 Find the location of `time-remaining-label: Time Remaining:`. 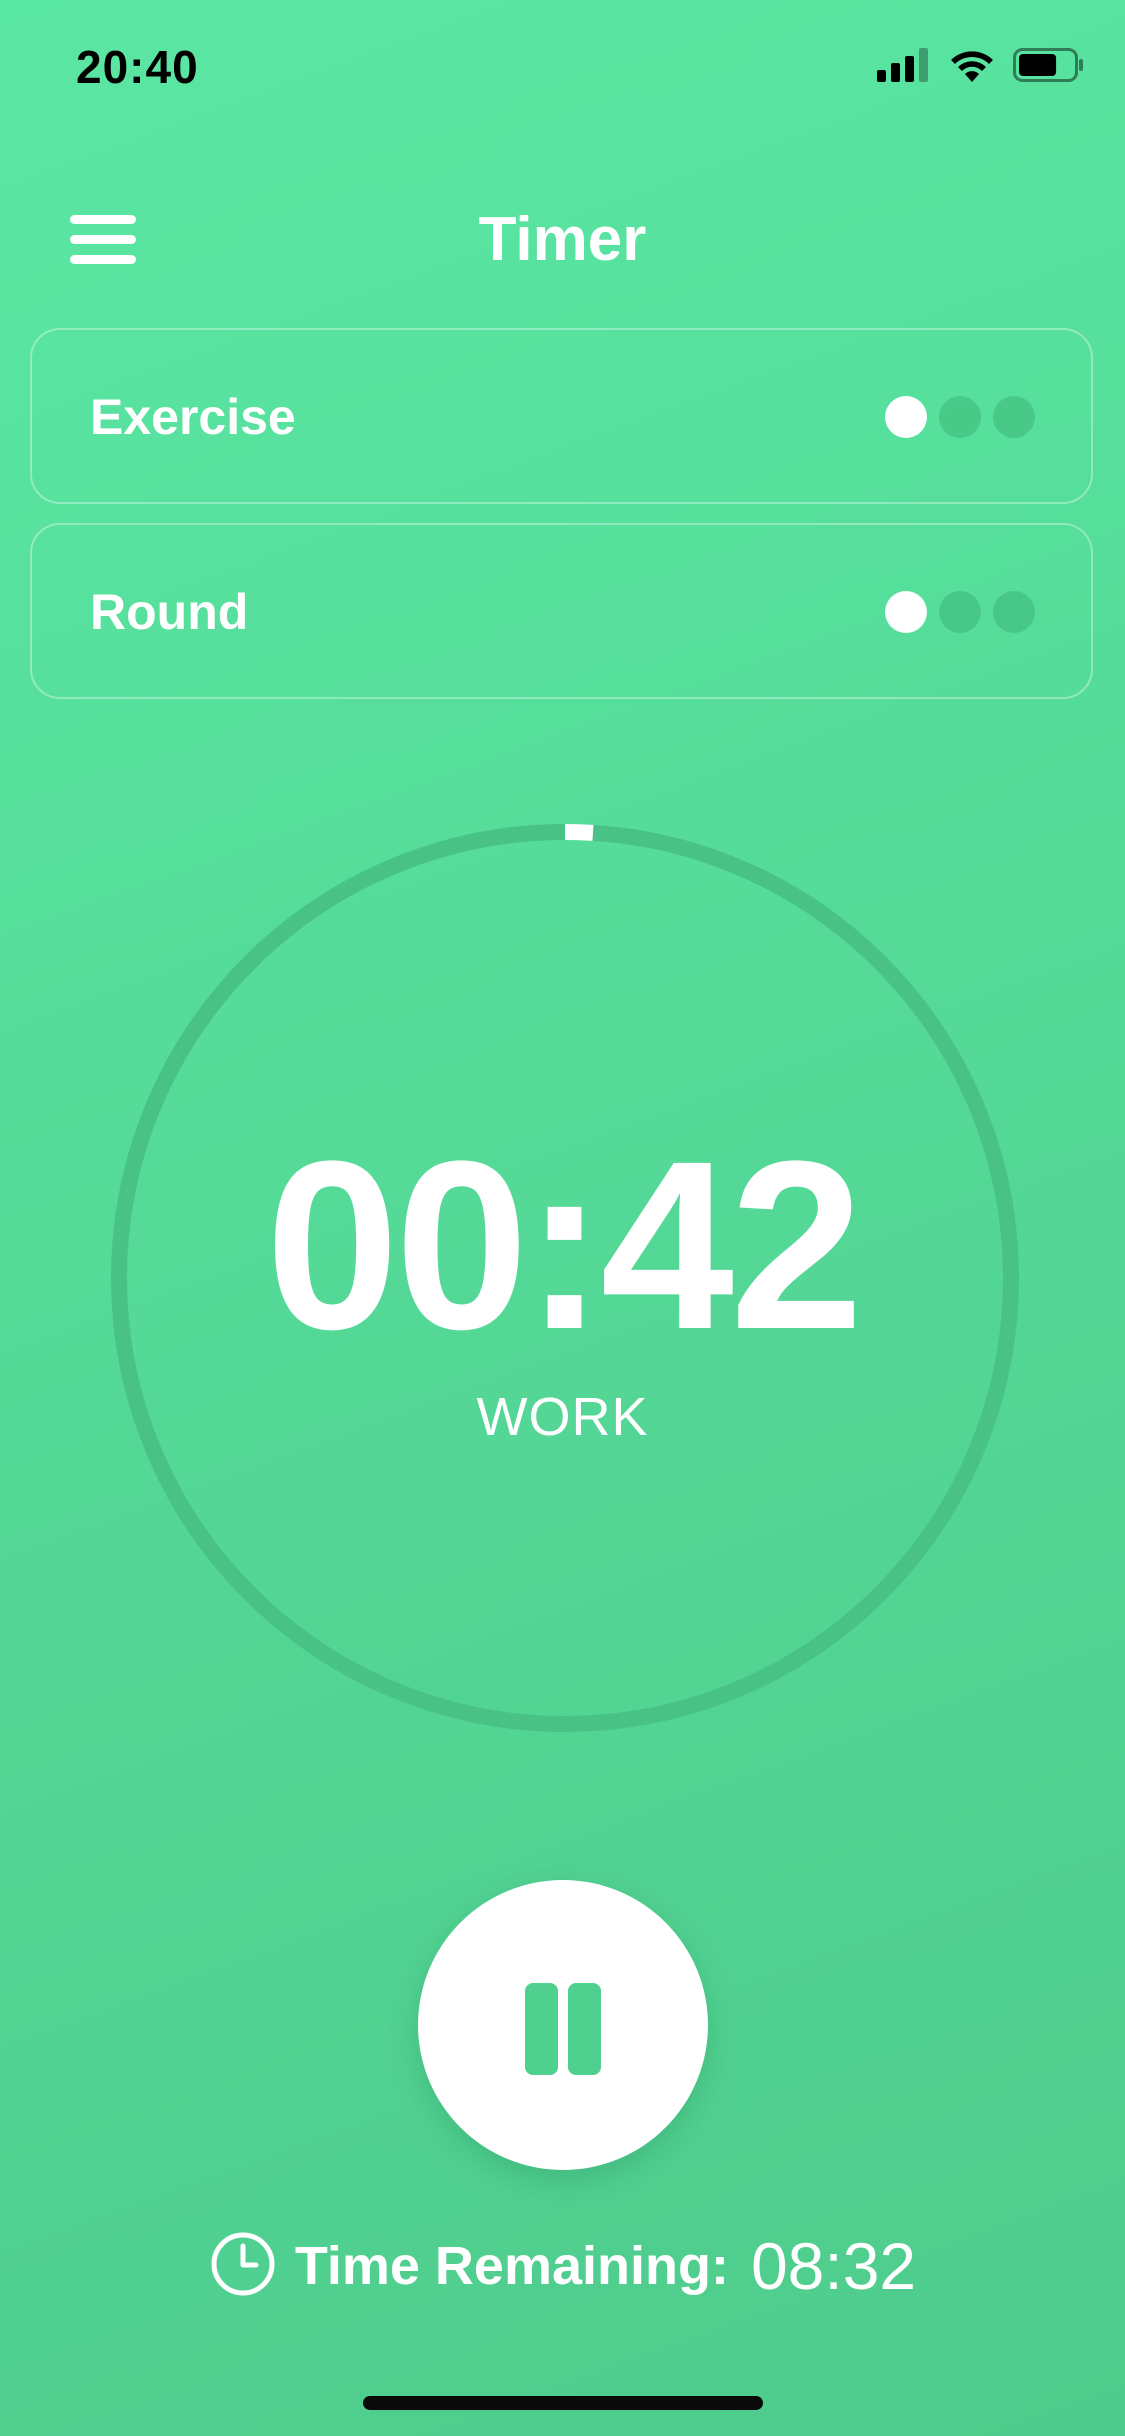

time-remaining-label: Time Remaining: is located at coordinates (511, 2266).